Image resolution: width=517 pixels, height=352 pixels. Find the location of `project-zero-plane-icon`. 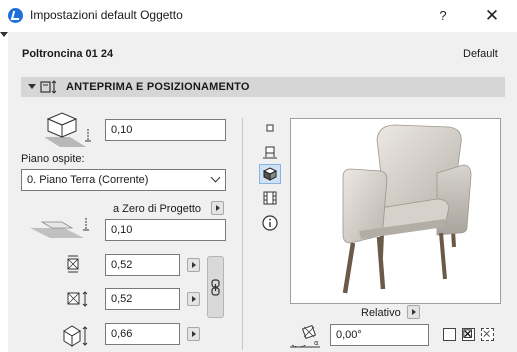

project-zero-plane-icon is located at coordinates (59, 228).